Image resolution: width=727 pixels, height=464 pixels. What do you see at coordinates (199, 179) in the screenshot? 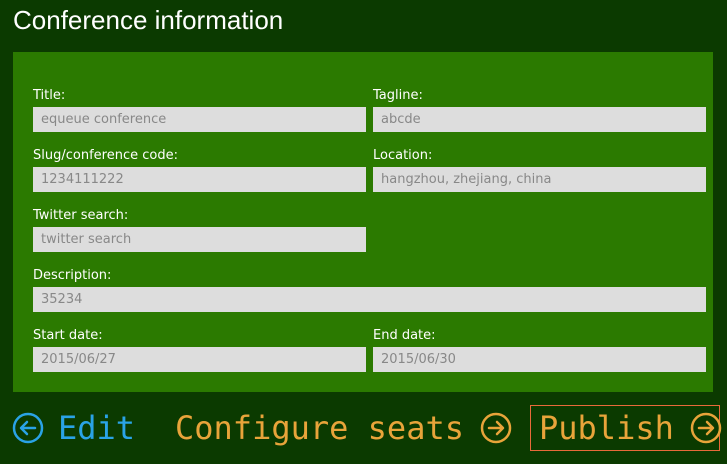
I see `slug-input: 1234111222` at bounding box center [199, 179].